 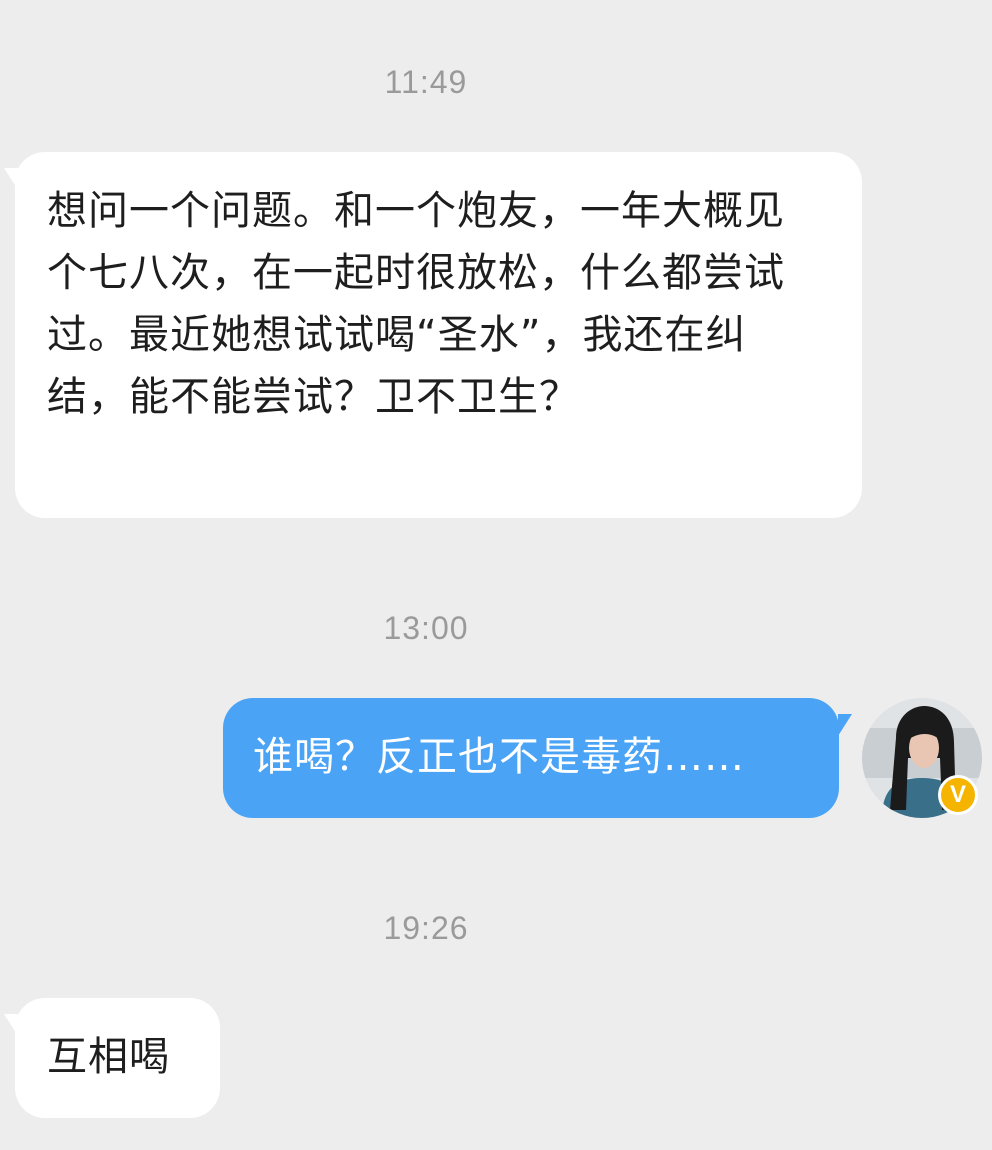 I want to click on bubble-tail, so click(x=845, y=725).